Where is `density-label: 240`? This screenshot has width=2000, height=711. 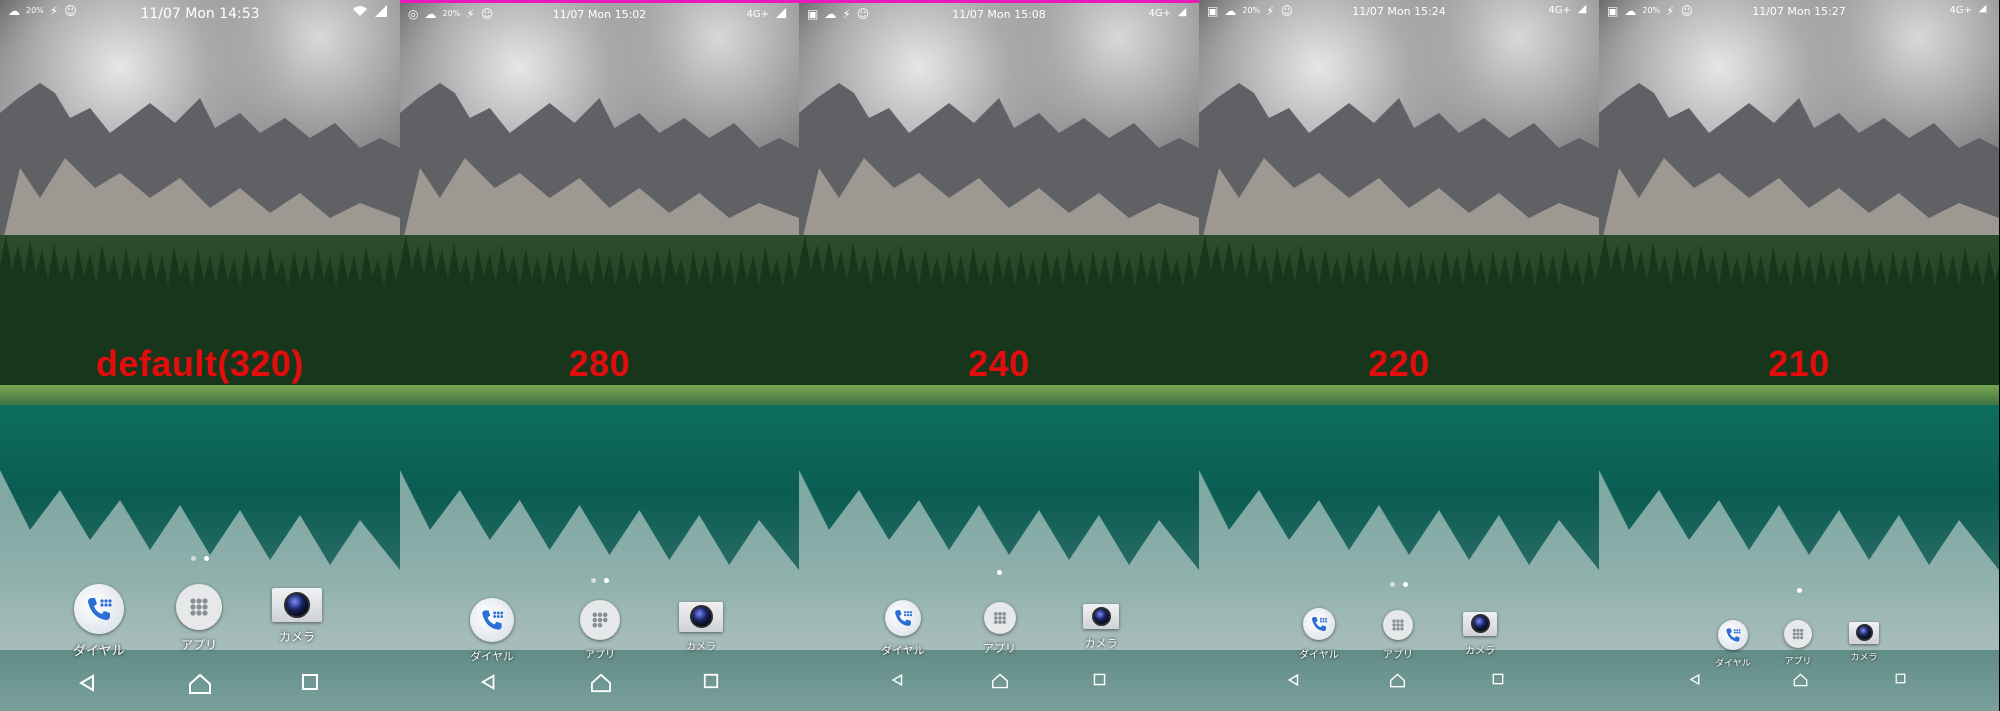
density-label: 240 is located at coordinates (999, 363).